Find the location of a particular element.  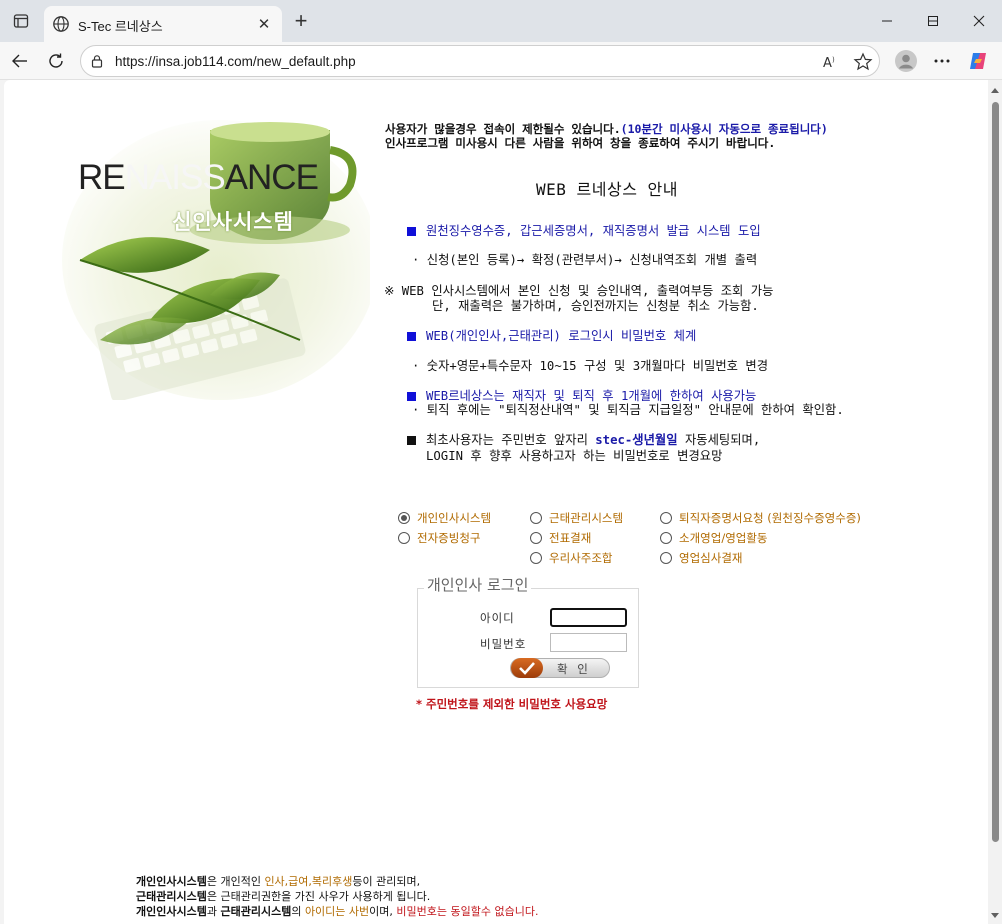

more-menu-button is located at coordinates (942, 61).